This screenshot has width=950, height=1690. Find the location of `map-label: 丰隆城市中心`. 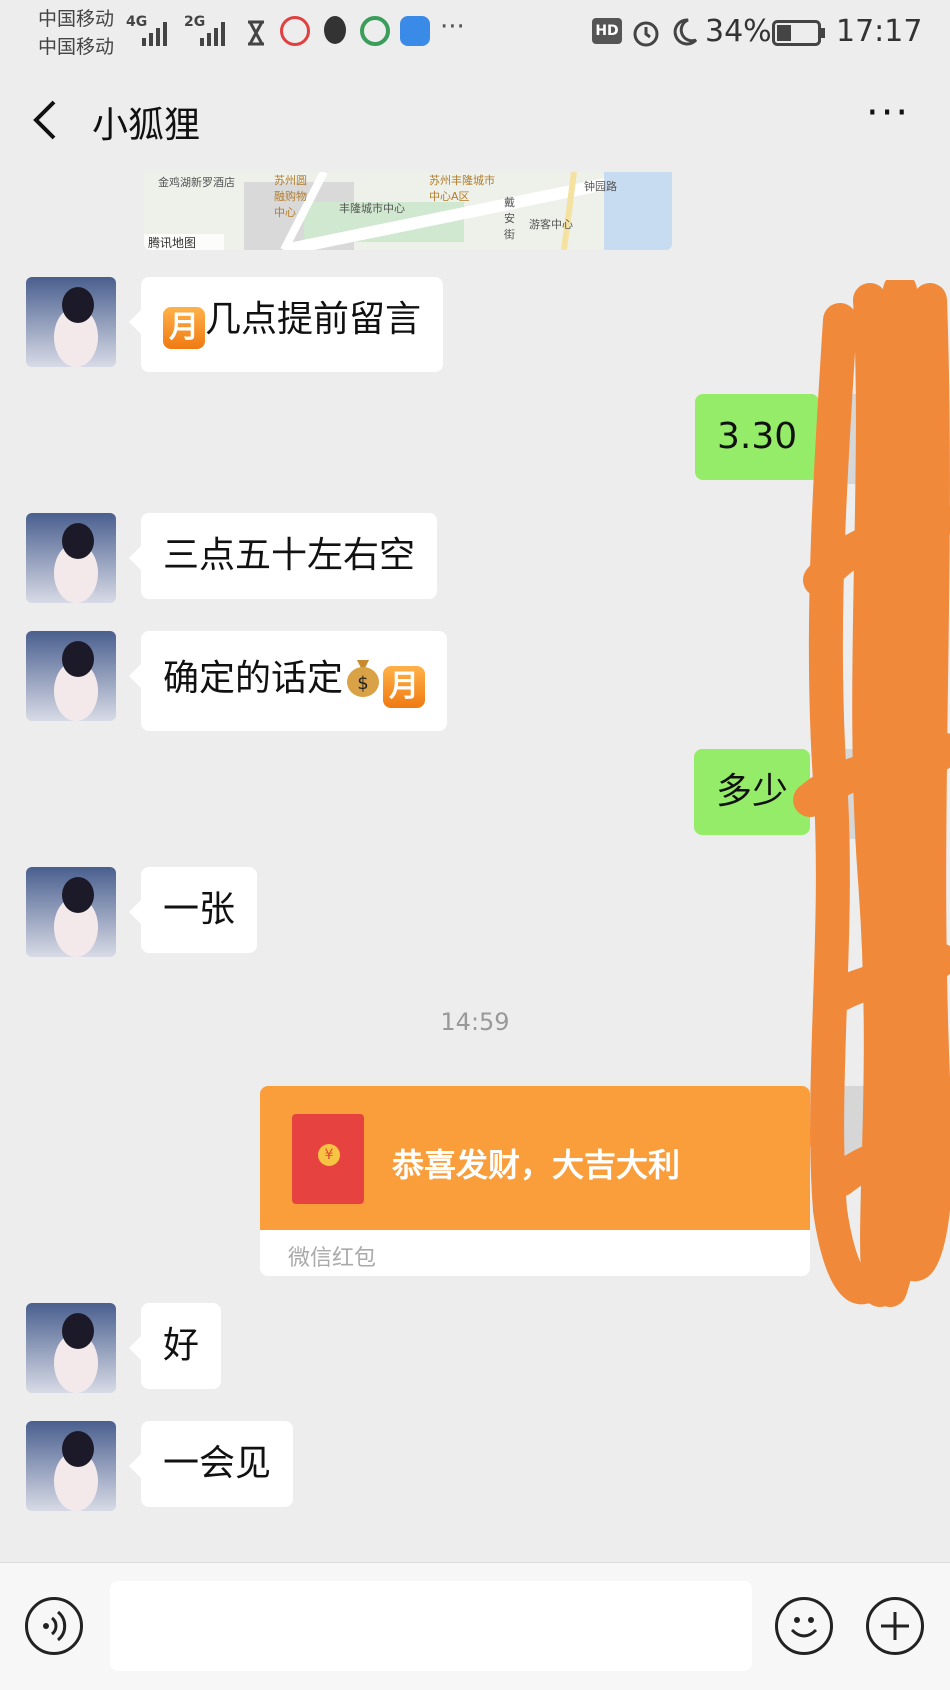

map-label: 丰隆城市中心 is located at coordinates (372, 208).